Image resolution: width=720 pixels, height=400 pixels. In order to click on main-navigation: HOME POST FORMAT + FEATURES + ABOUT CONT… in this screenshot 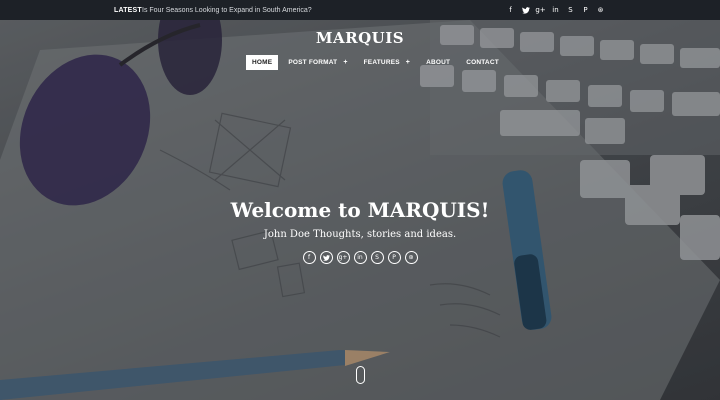, I will do `click(375, 62)`.